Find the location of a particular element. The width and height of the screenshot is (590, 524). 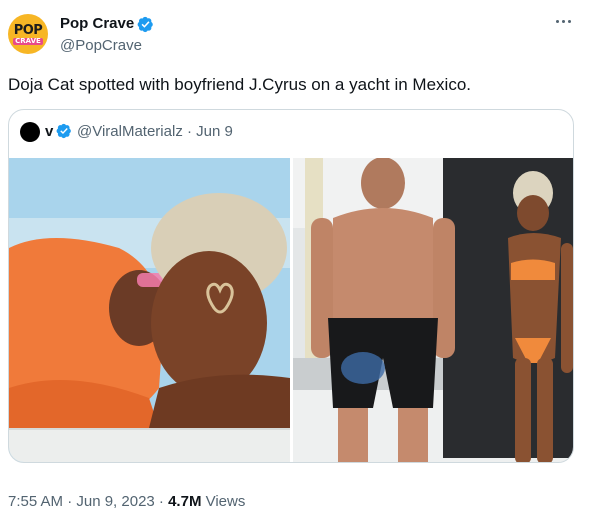

tweet-timestamp: 7:55 AM · Jun 9, 2023 · is located at coordinates (88, 501).